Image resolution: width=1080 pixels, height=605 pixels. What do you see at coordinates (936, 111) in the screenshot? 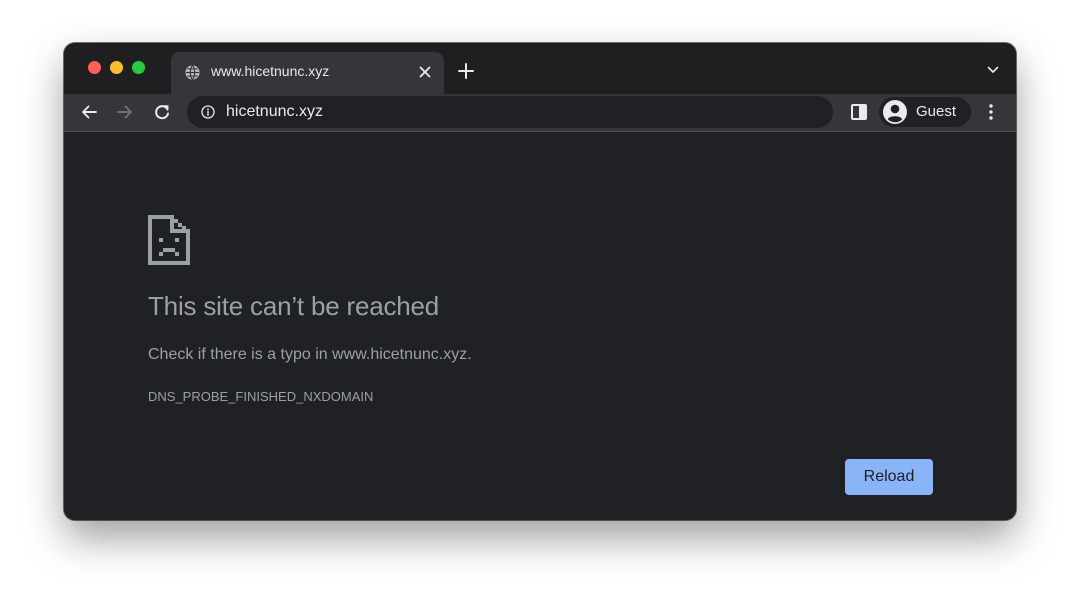
I see `profile-name: Guest` at bounding box center [936, 111].